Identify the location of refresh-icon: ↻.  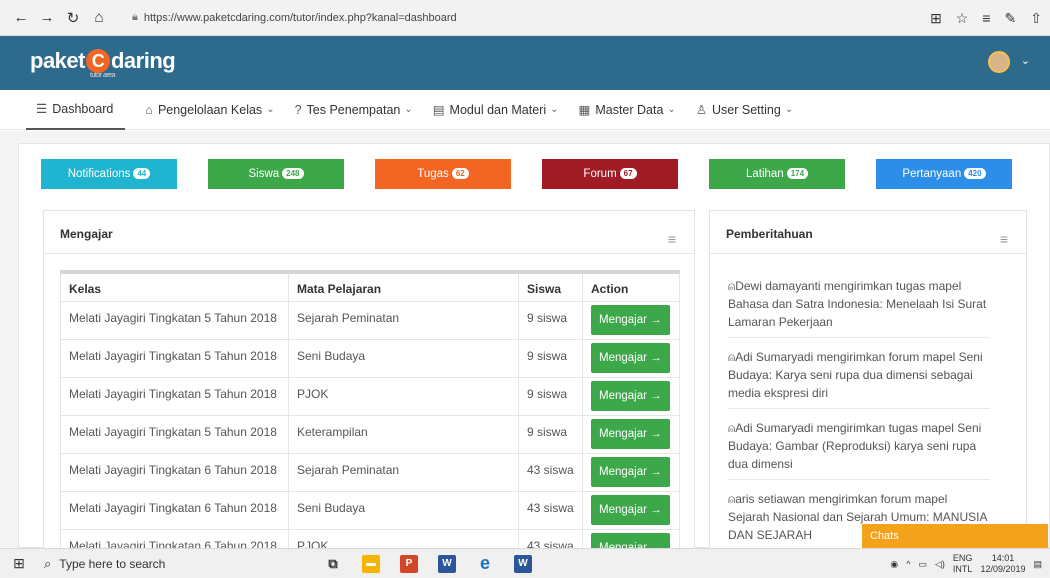
(73, 18).